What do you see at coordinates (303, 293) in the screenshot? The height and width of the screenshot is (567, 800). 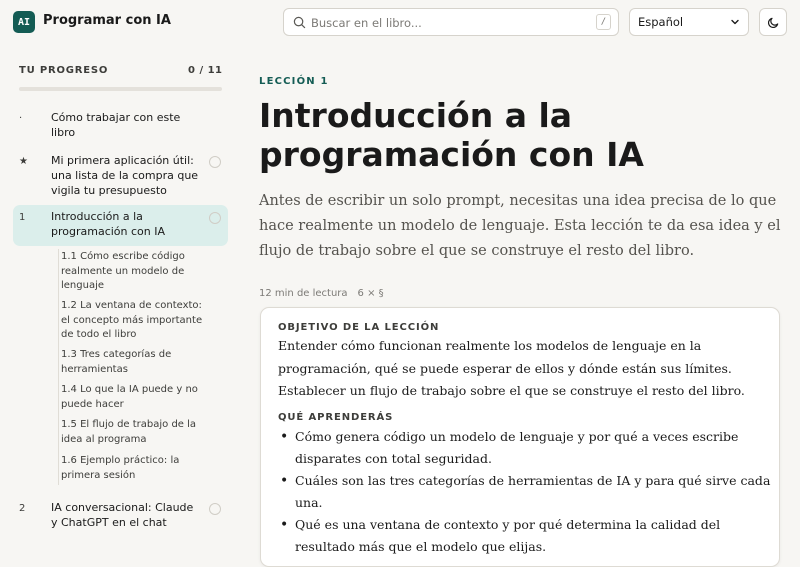 I see `reading-time: 12 min de lectura` at bounding box center [303, 293].